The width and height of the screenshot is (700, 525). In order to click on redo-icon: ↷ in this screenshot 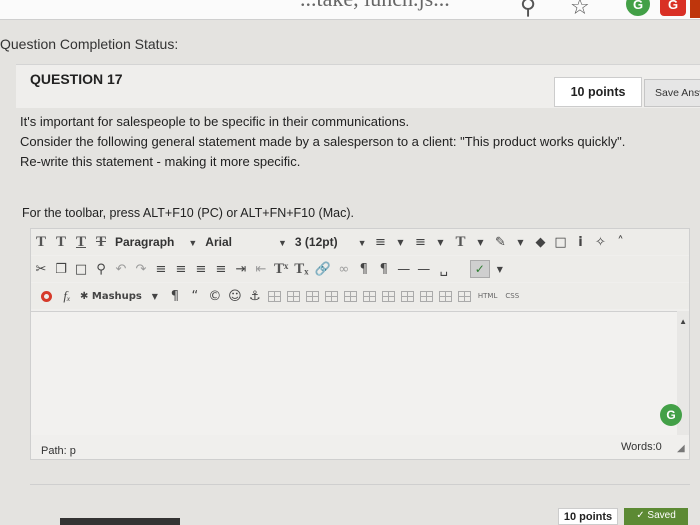, I will do `click(141, 269)`.